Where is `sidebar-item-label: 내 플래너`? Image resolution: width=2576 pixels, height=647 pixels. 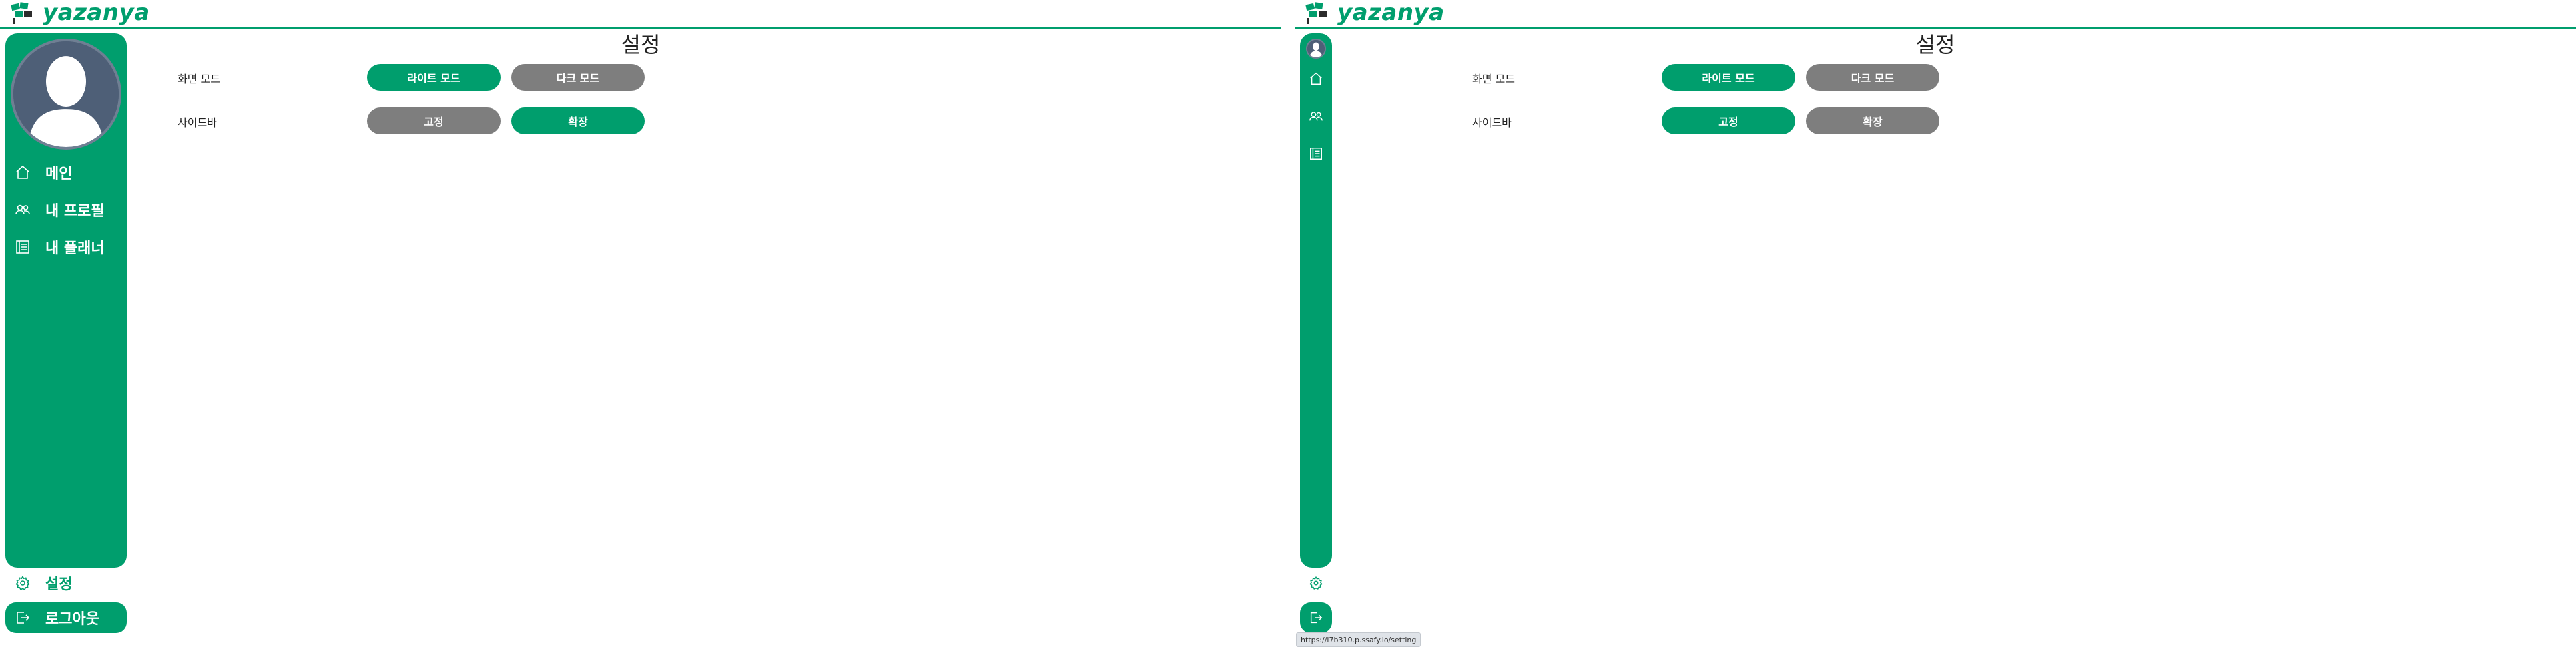
sidebar-item-label: 내 플래너 is located at coordinates (75, 249).